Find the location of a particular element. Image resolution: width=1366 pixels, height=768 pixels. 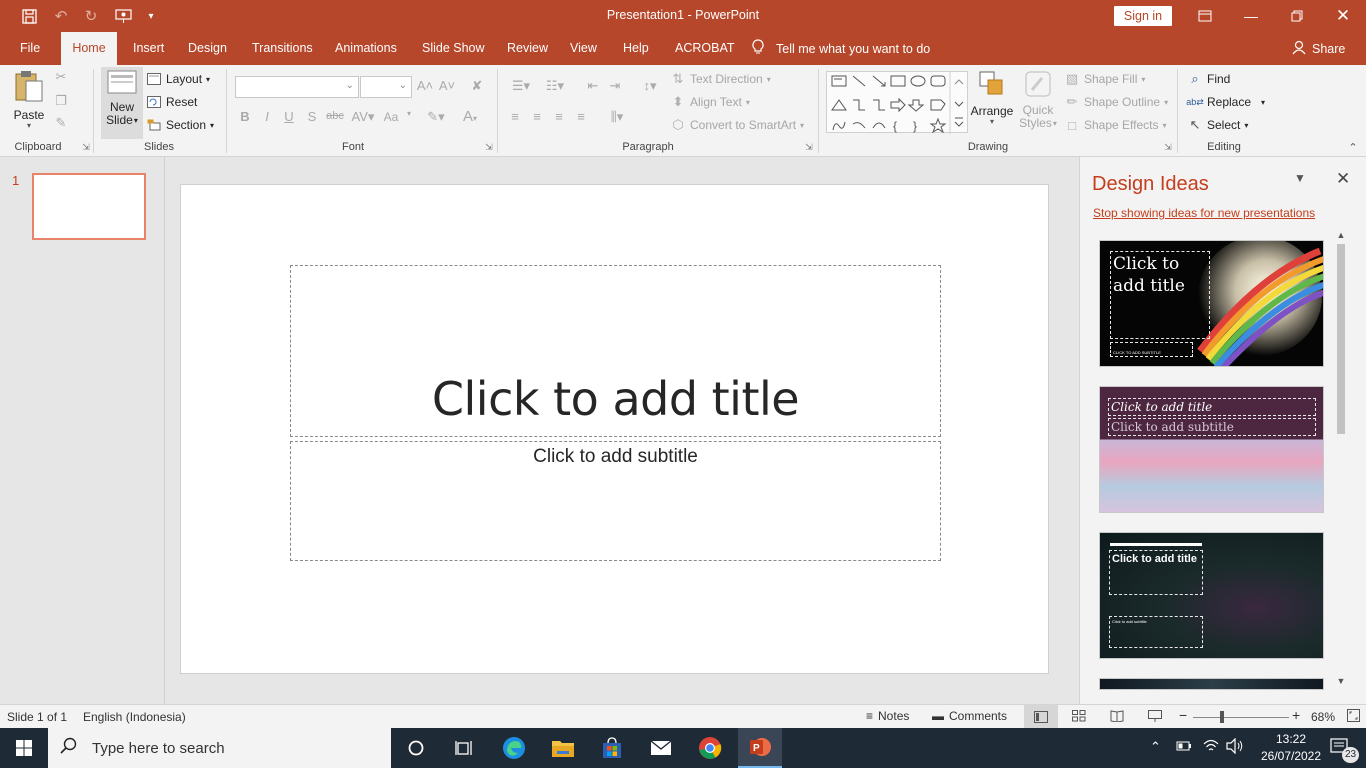

volume-icon is located at coordinates (1235, 747).